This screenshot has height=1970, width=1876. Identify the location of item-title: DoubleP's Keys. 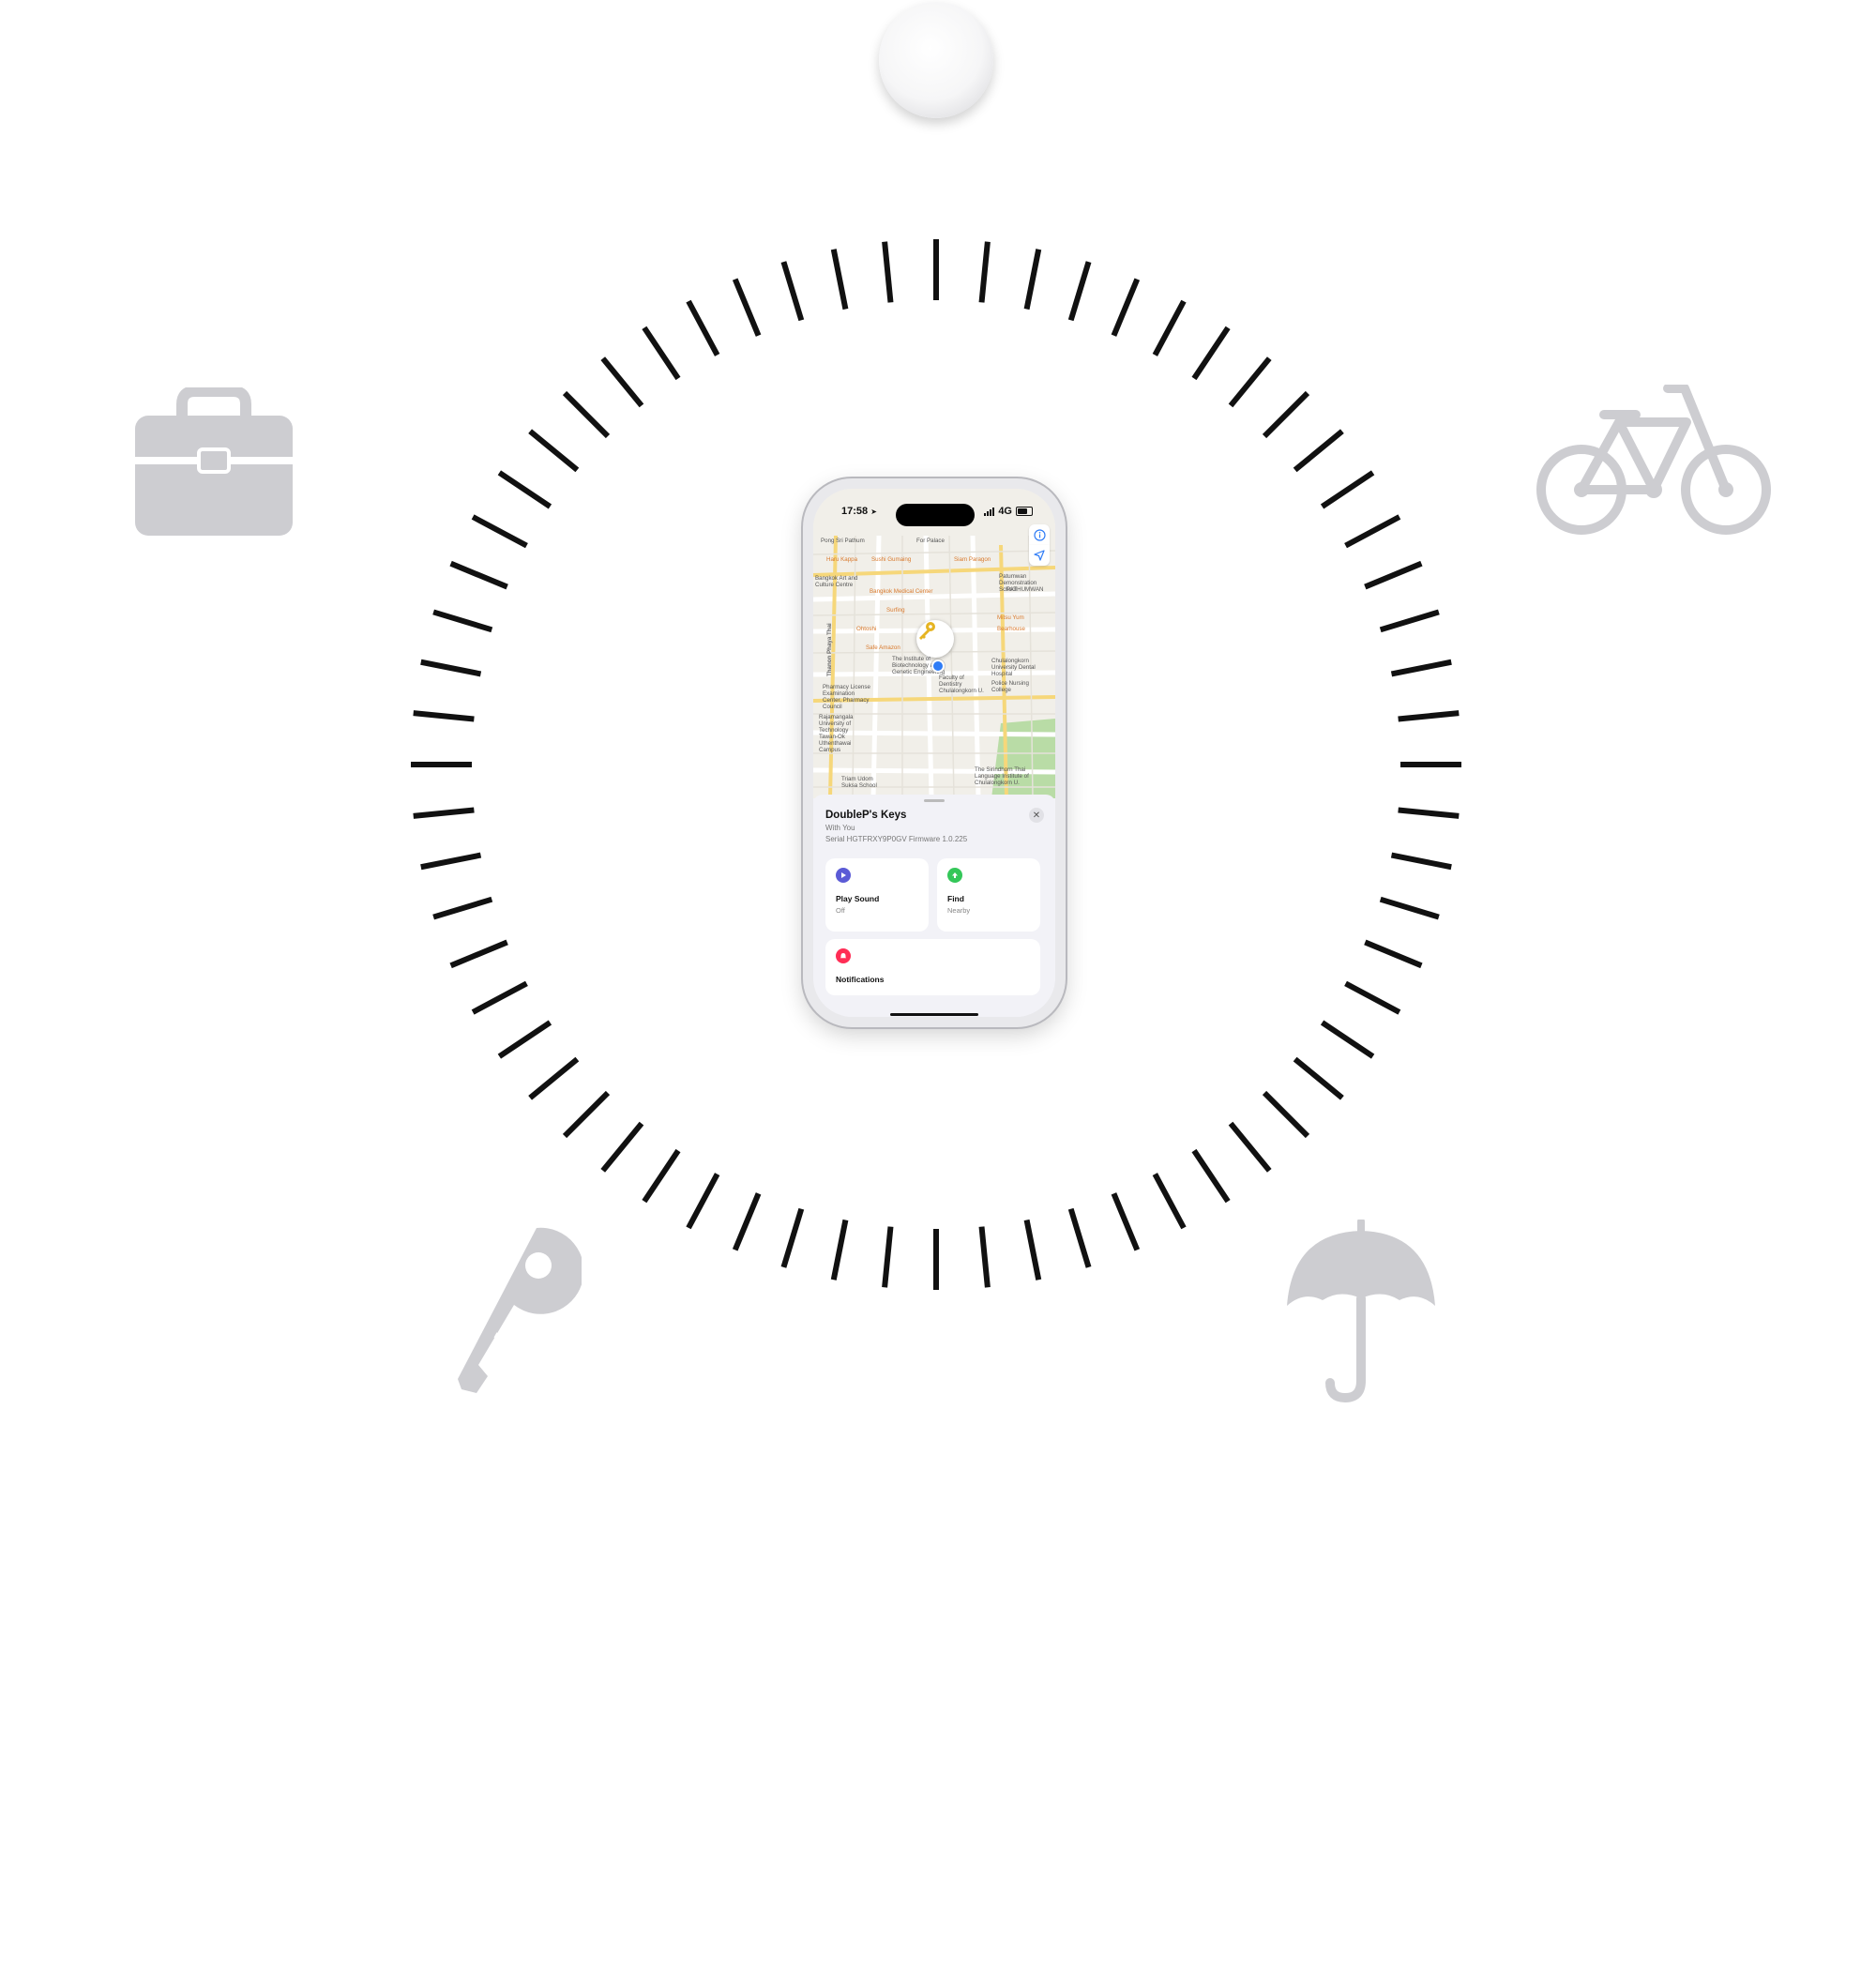
(866, 816).